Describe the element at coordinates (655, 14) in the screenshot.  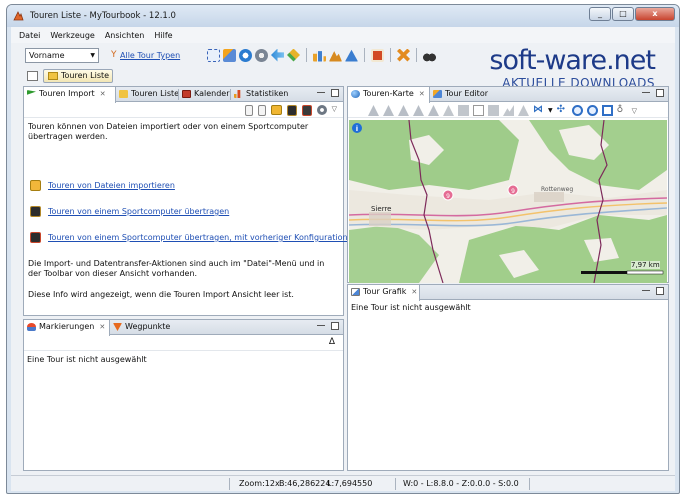
I see `close-button: x` at that location.